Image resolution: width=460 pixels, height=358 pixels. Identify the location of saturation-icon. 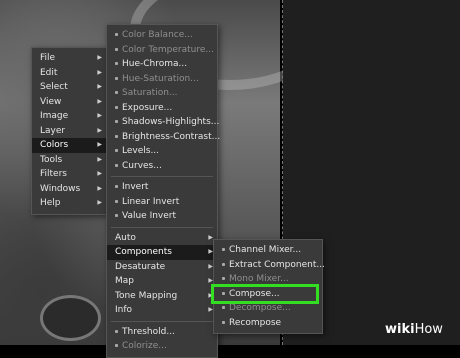
(116, 92).